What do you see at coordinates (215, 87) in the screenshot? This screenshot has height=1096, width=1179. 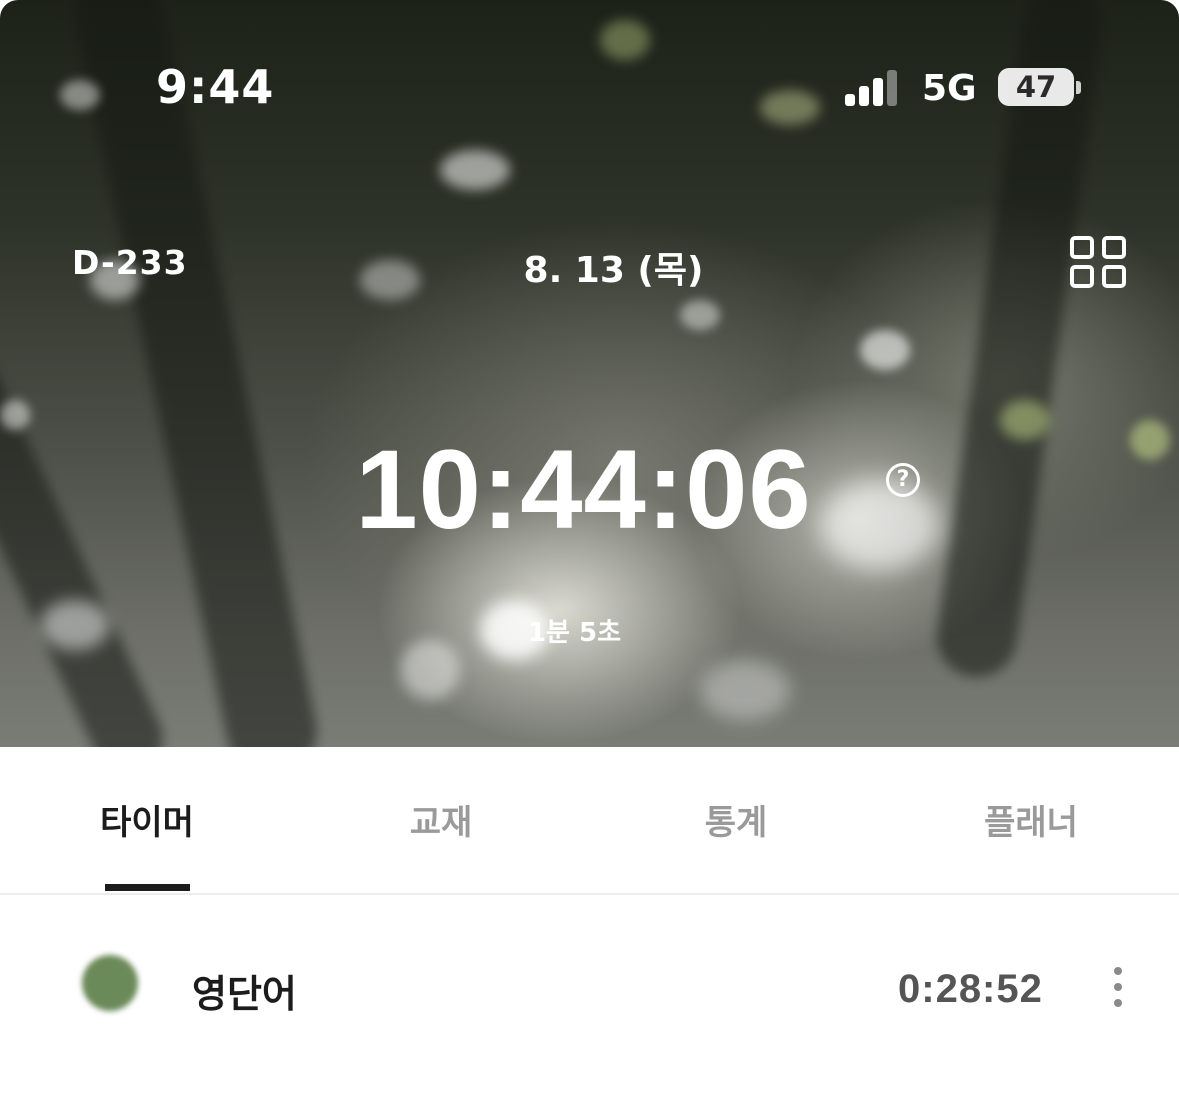 I see `status-bar-time: 9:44` at bounding box center [215, 87].